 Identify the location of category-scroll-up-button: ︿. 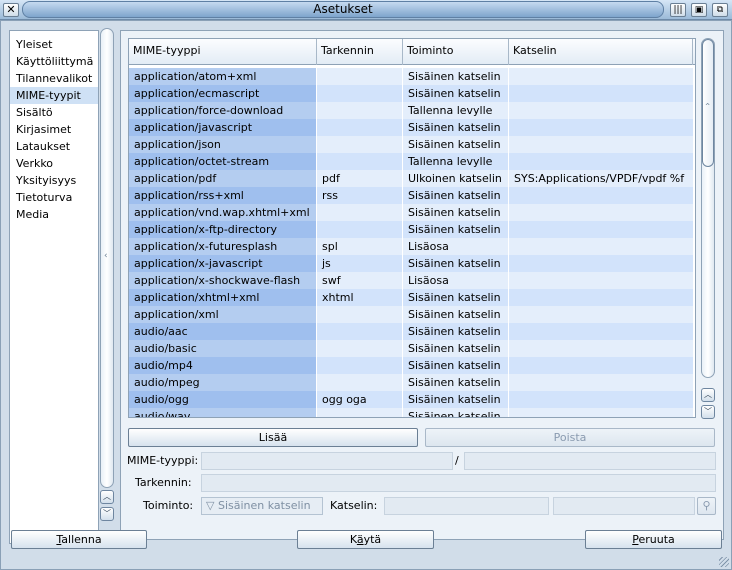
(107, 497).